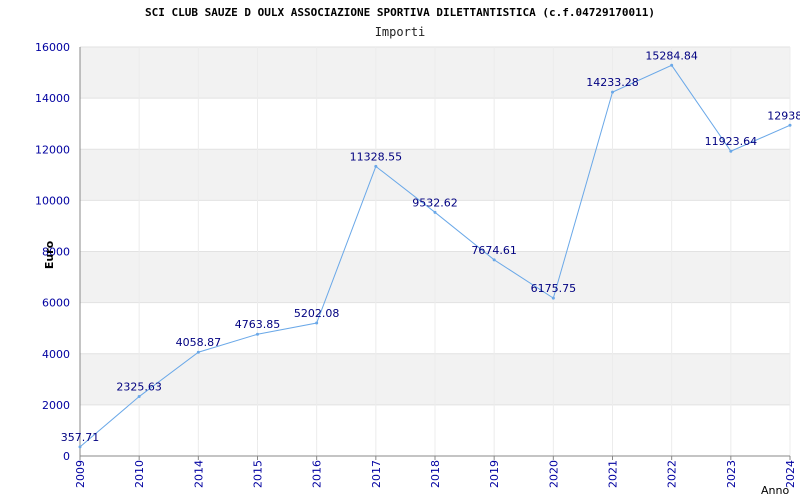 This screenshot has width=800, height=500. Describe the element at coordinates (376, 156) in the screenshot. I see `data-label: 11328.55` at that location.